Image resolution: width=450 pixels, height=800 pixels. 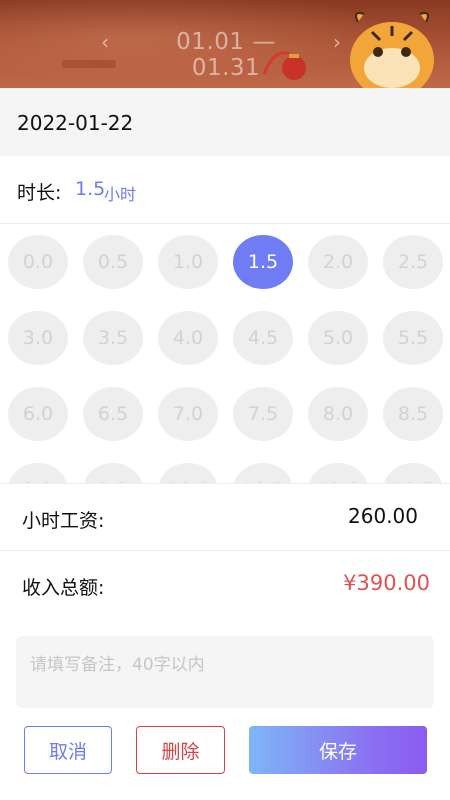 What do you see at coordinates (90, 189) in the screenshot?
I see `duration-value: 1.5` at bounding box center [90, 189].